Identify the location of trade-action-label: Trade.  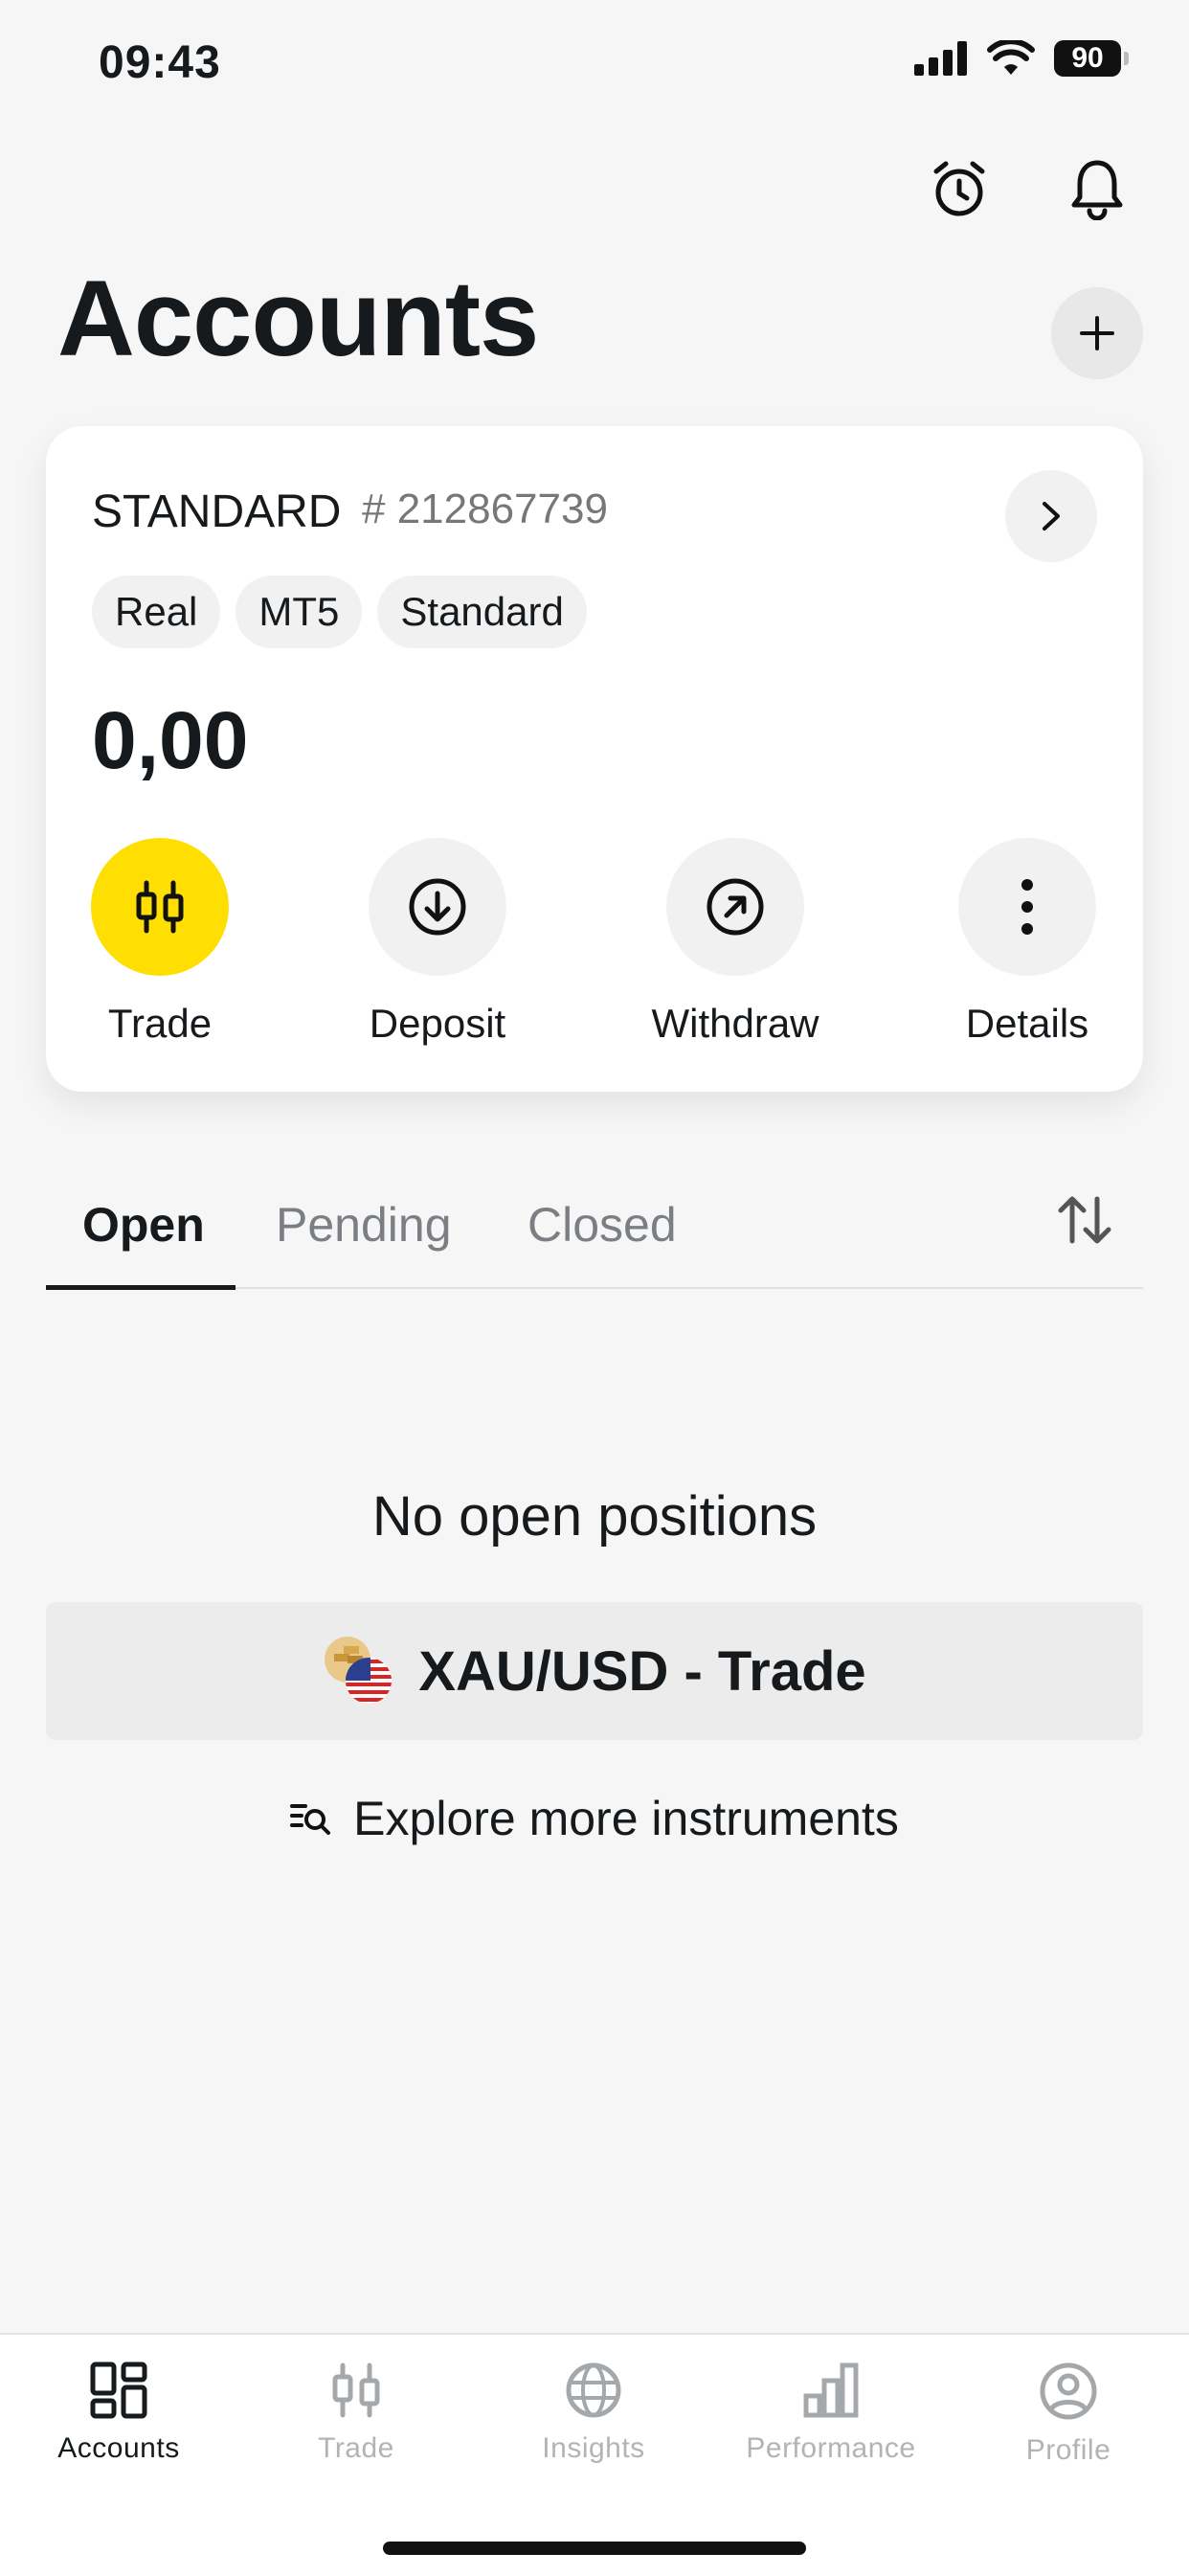
(160, 1024).